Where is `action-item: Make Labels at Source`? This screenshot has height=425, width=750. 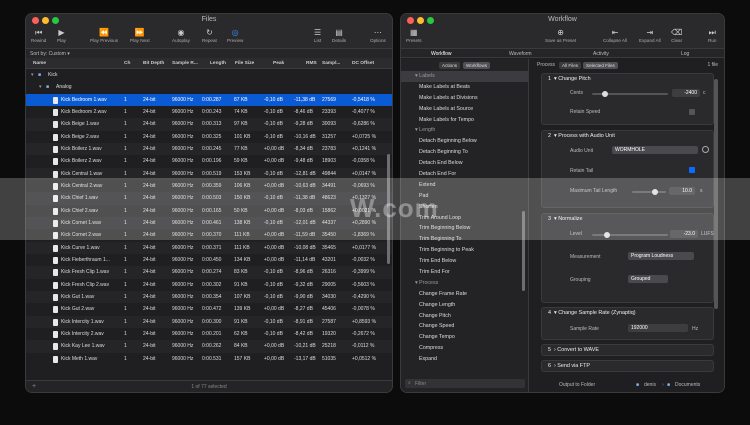 action-item: Make Labels at Source is located at coordinates (464, 109).